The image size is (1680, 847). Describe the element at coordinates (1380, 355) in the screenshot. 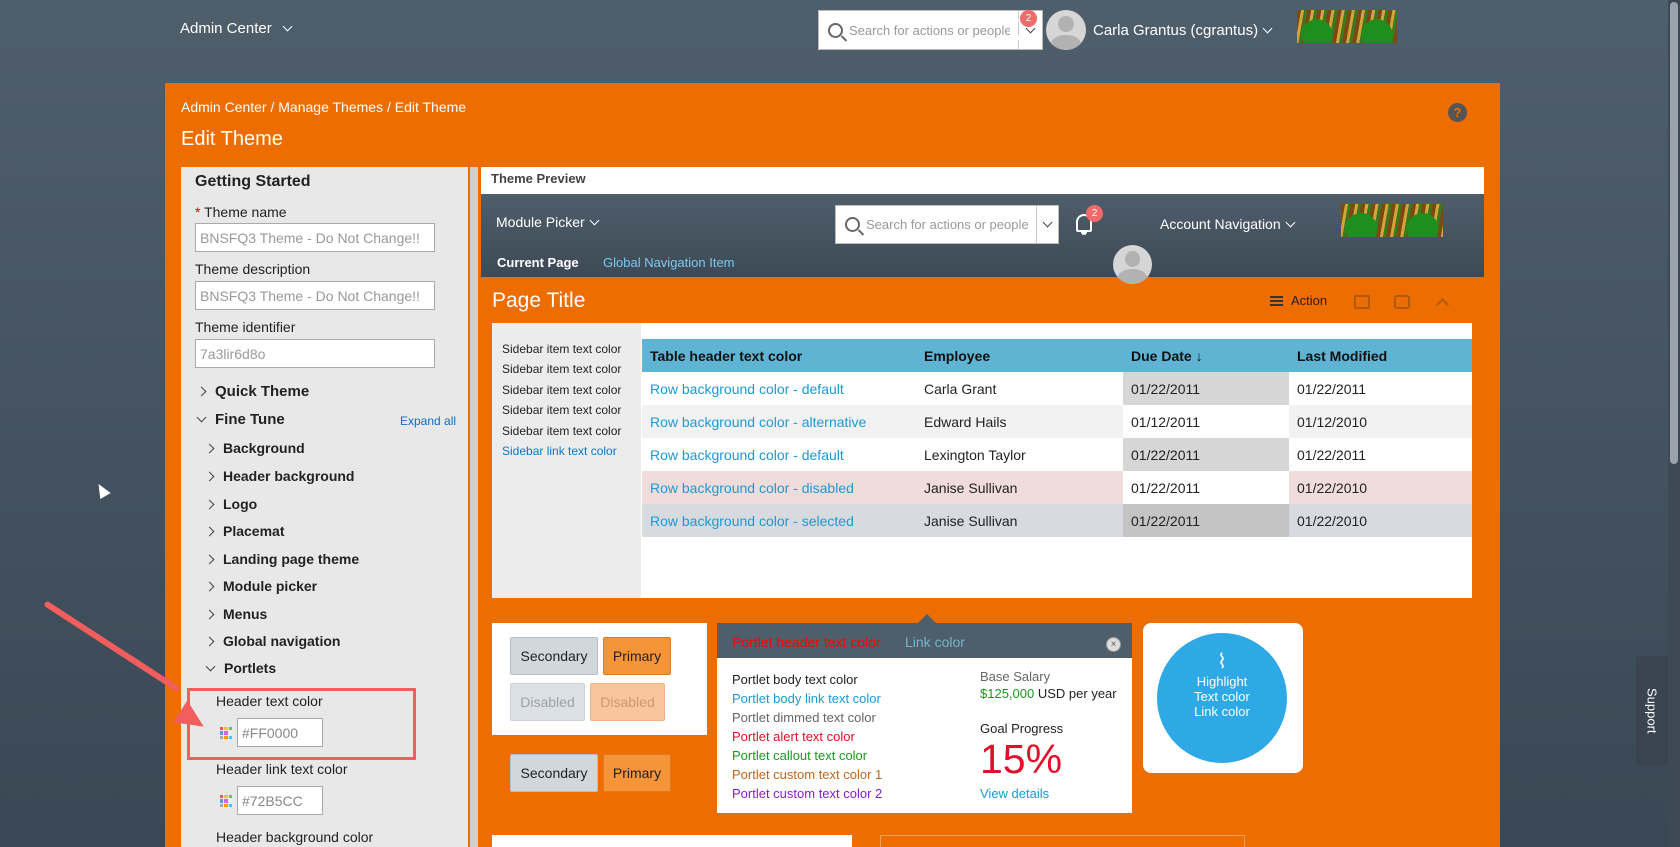

I see `column-header: Last Modified` at that location.